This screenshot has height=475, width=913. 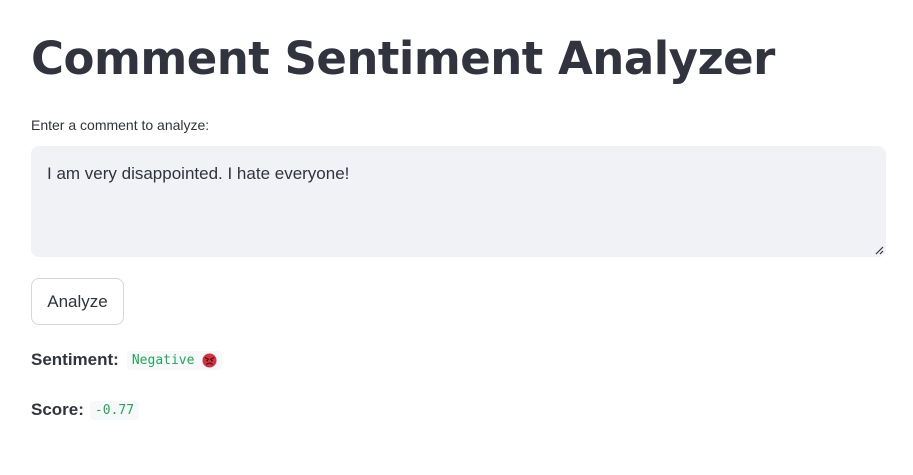 I want to click on comment-input-label: Enter a comment to analyze:, so click(x=120, y=125).